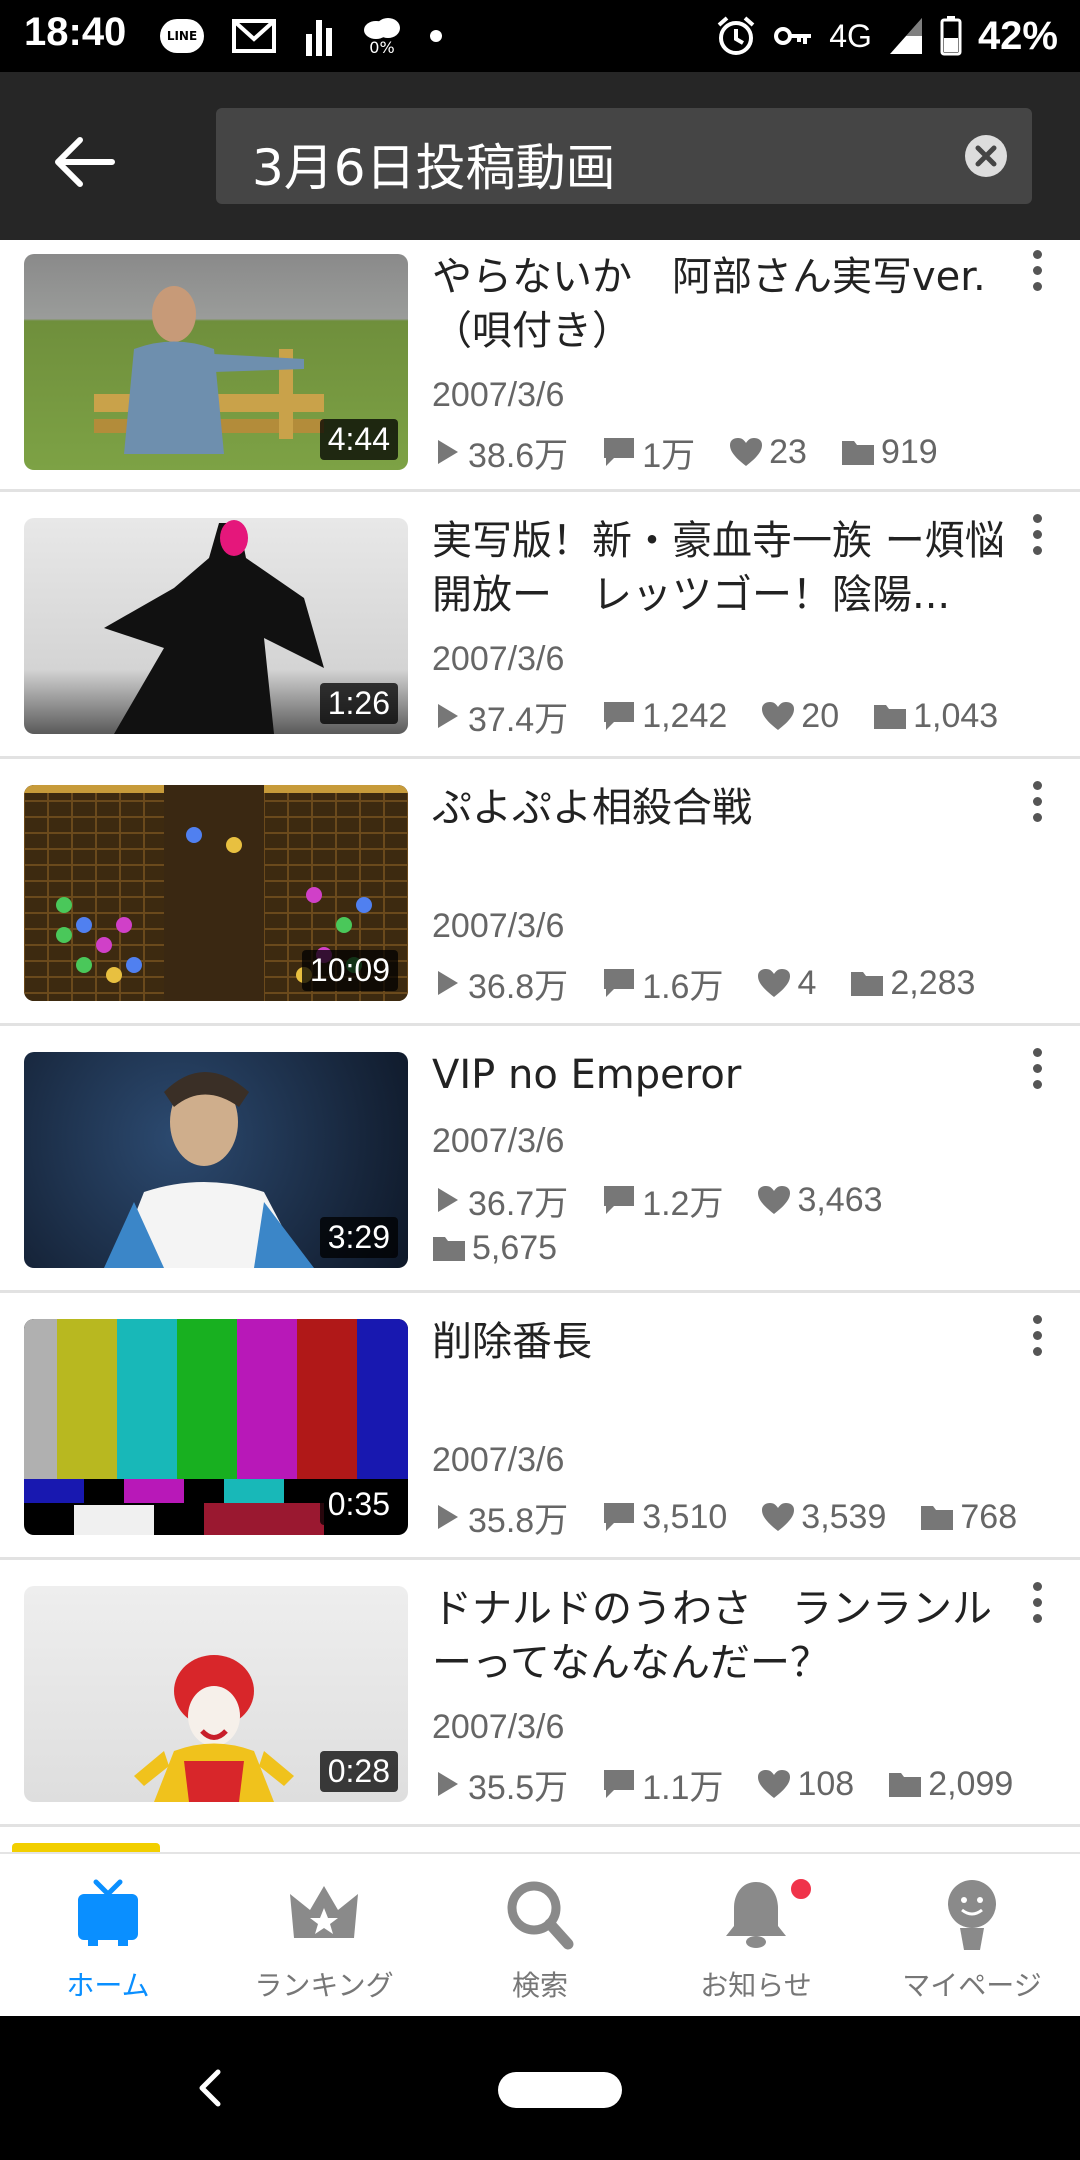 This screenshot has height=2160, width=1080. Describe the element at coordinates (216, 1694) in the screenshot. I see `video-thumbnail: 0:28` at that location.